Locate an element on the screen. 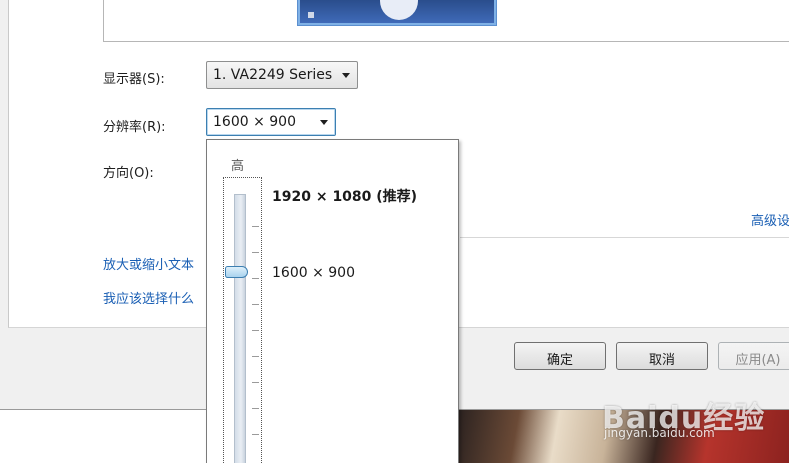 This screenshot has height=463, width=789. monitor-number-badge is located at coordinates (399, 10).